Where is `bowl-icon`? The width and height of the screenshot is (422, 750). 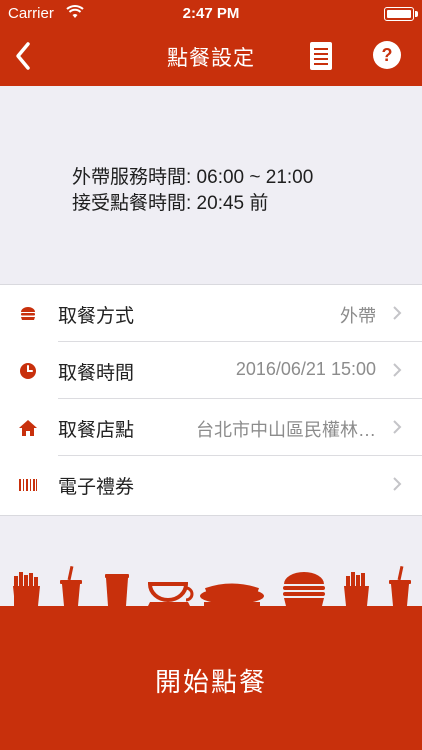 bowl-icon is located at coordinates (170, 594).